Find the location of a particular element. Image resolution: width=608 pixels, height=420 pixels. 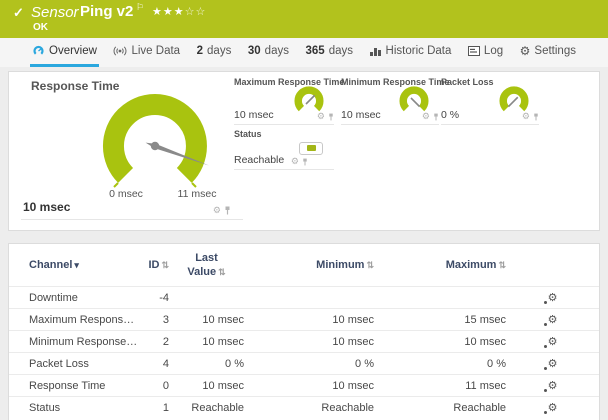

priority-stars: ★★★☆☆ is located at coordinates (179, 11).